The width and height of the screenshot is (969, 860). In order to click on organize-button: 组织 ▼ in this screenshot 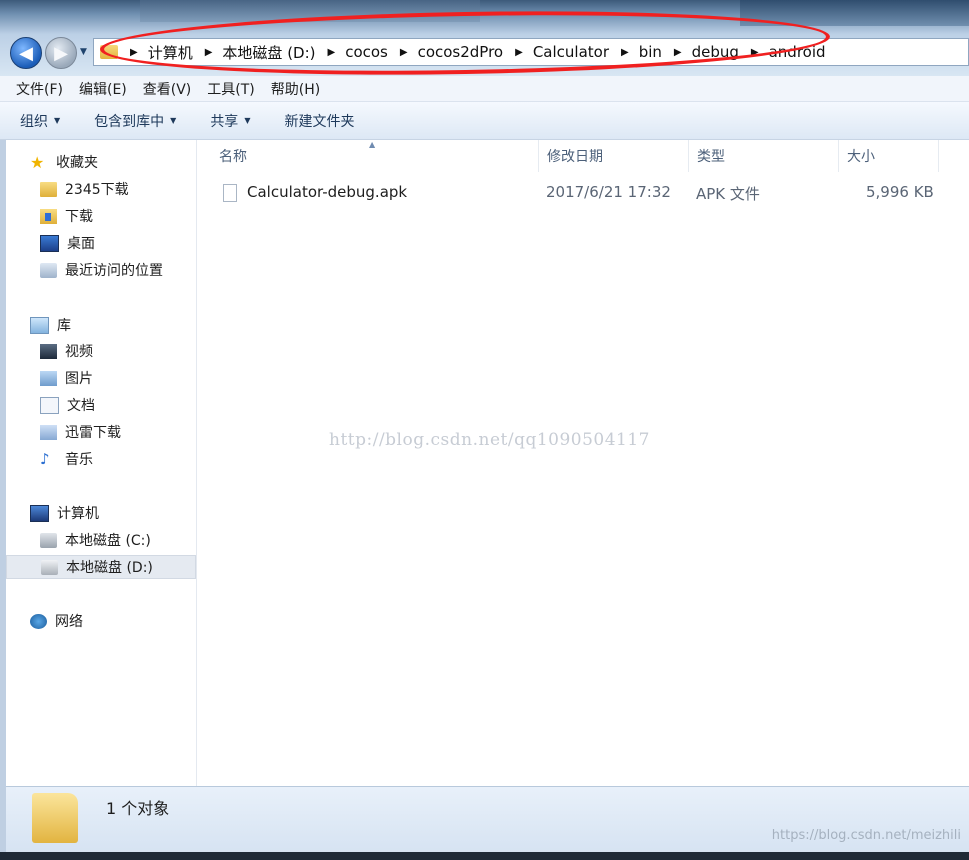, I will do `click(40, 121)`.